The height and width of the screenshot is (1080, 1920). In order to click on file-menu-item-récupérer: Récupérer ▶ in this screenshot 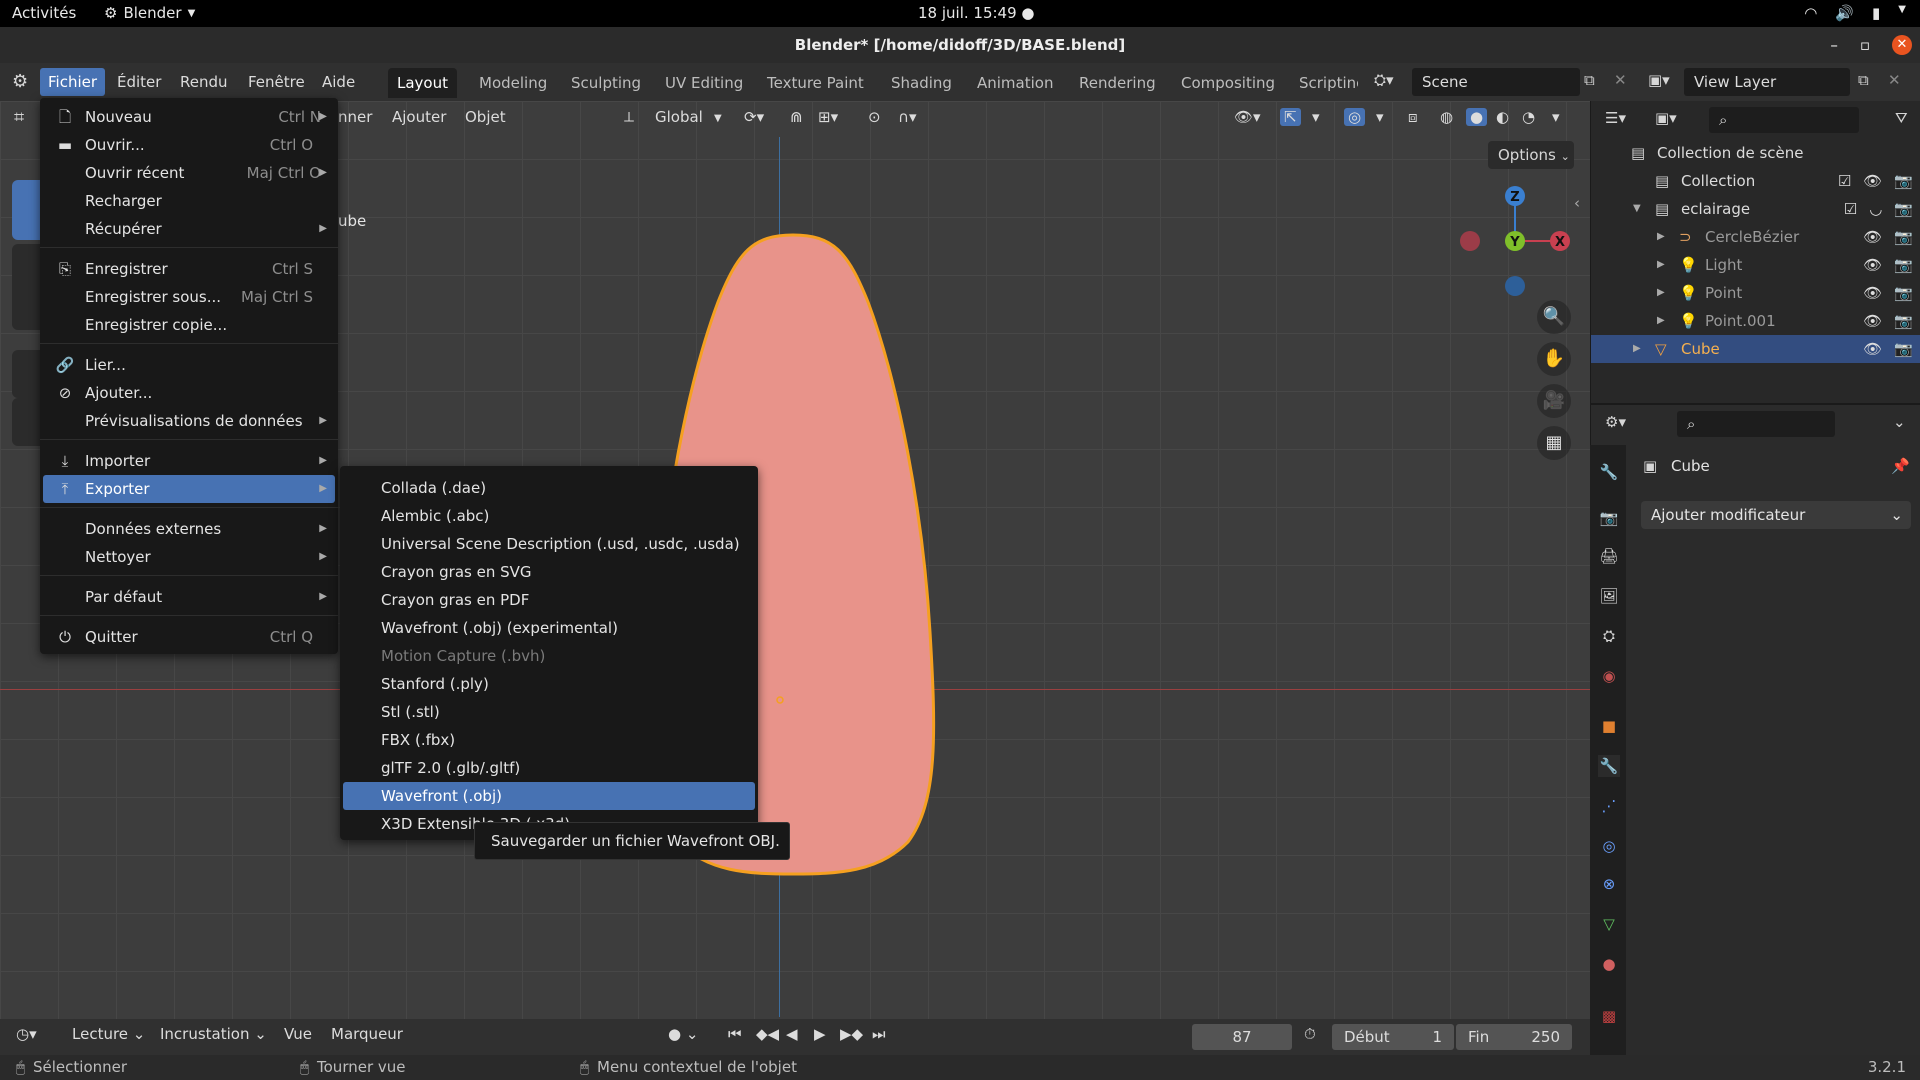, I will do `click(189, 229)`.